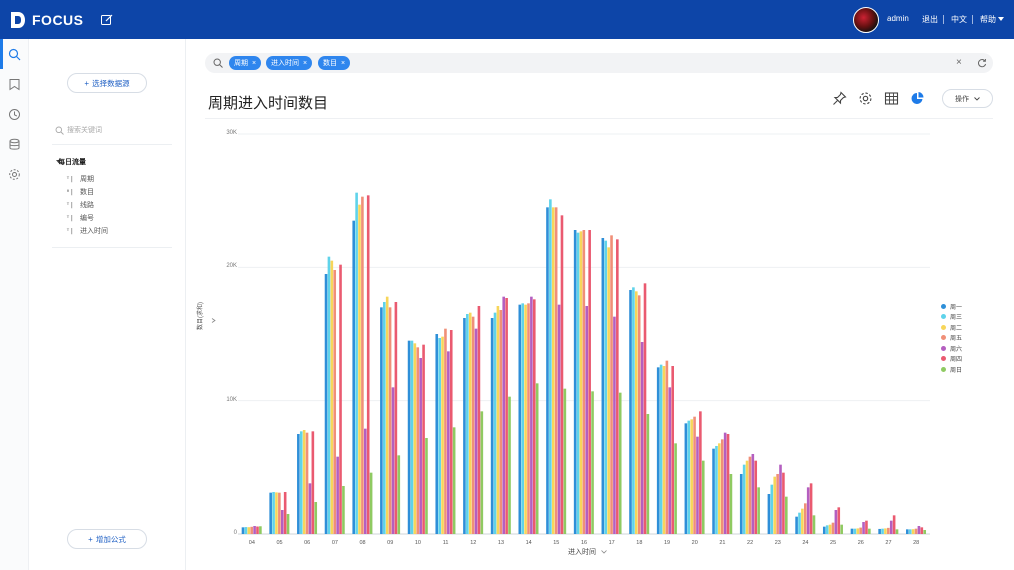 This screenshot has height=570, width=1014. Describe the element at coordinates (87, 231) in the screenshot. I see `tree-item-entry-time: ᵀ| 进入时间` at that location.